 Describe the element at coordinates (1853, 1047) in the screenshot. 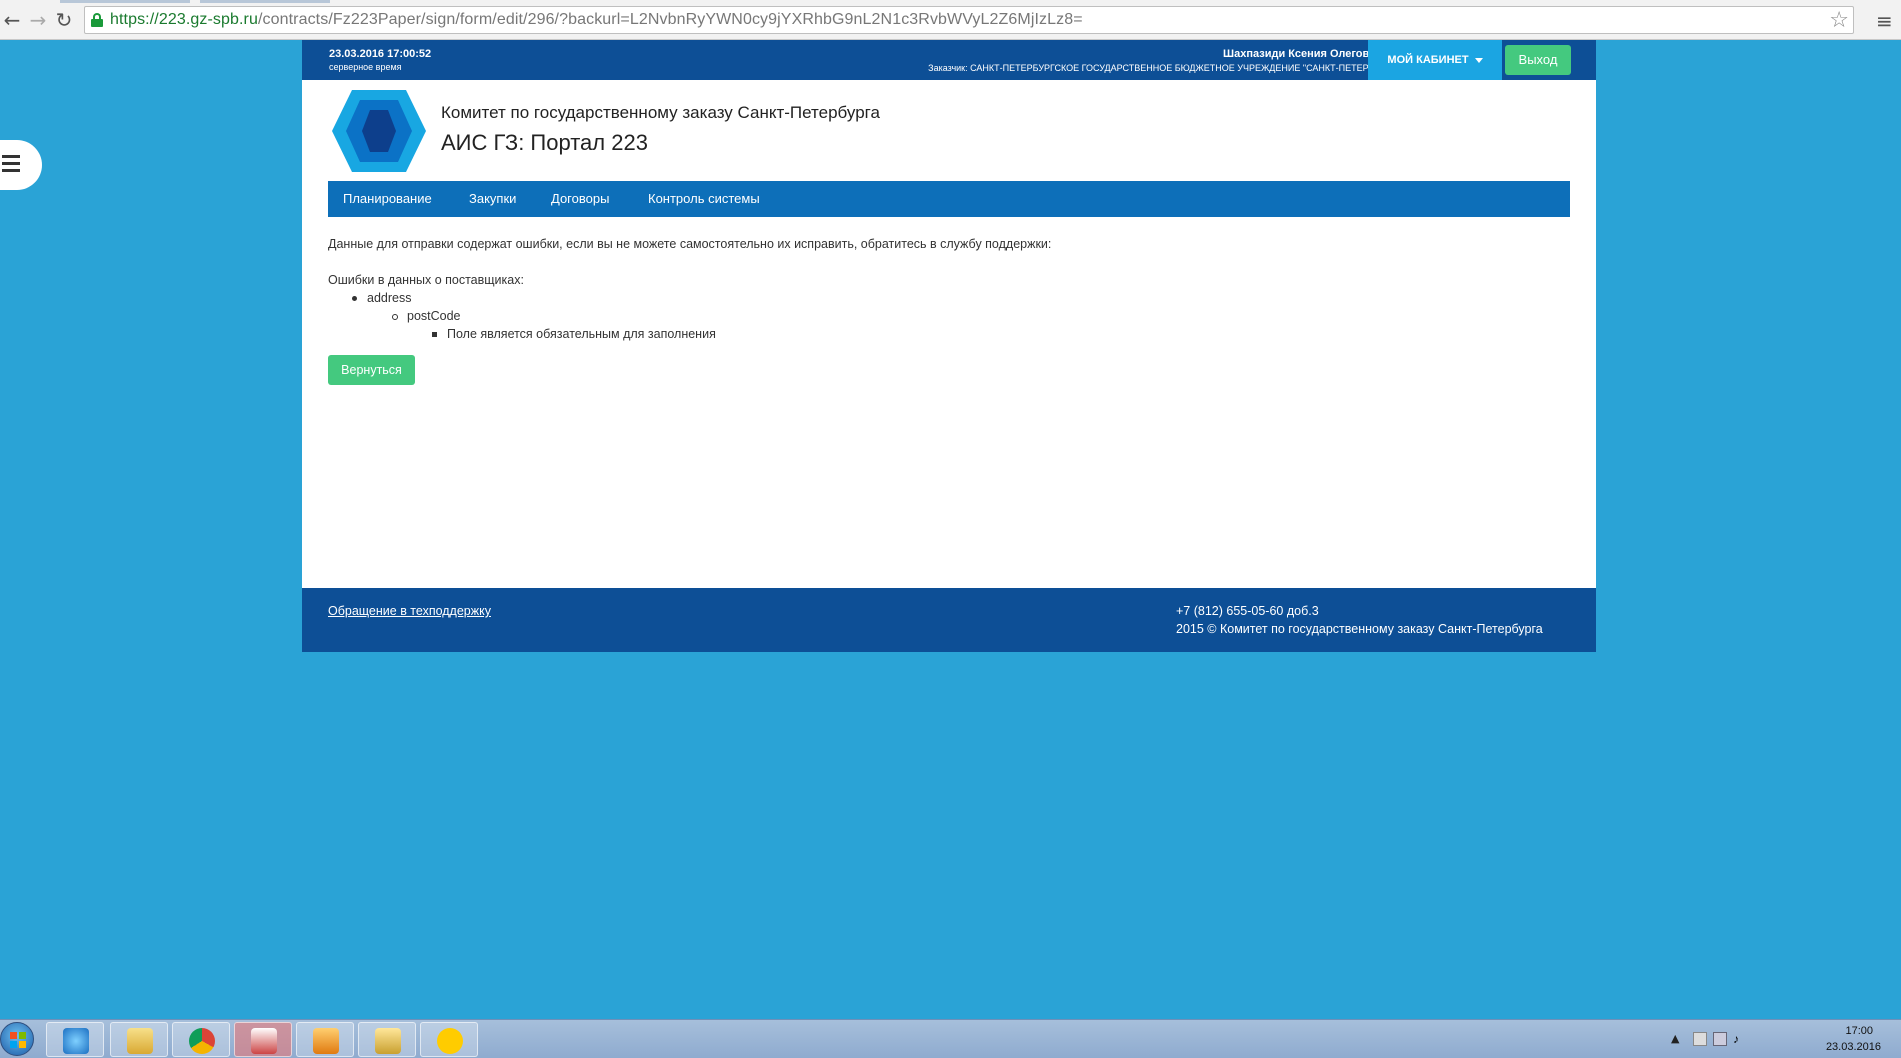

I see `clock-date: 23.03.2016` at that location.